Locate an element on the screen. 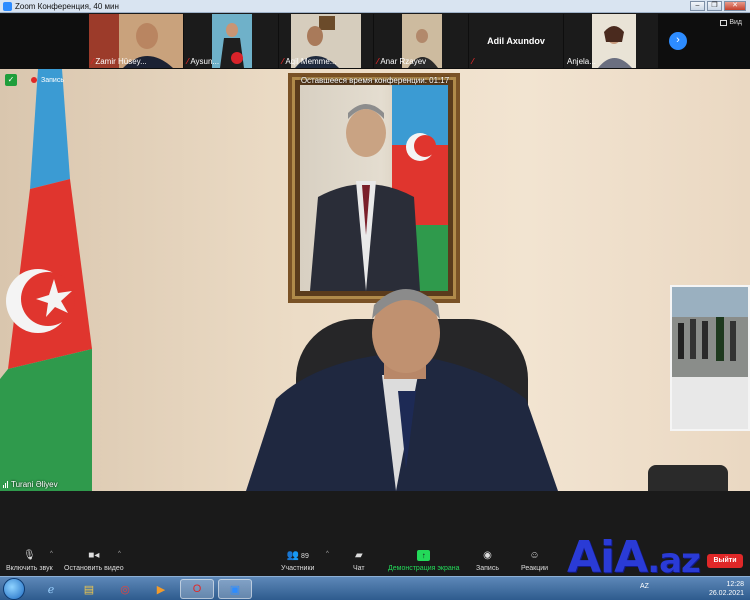 The width and height of the screenshot is (750, 600). record-button: ◉ Запись is located at coordinates (487, 560).